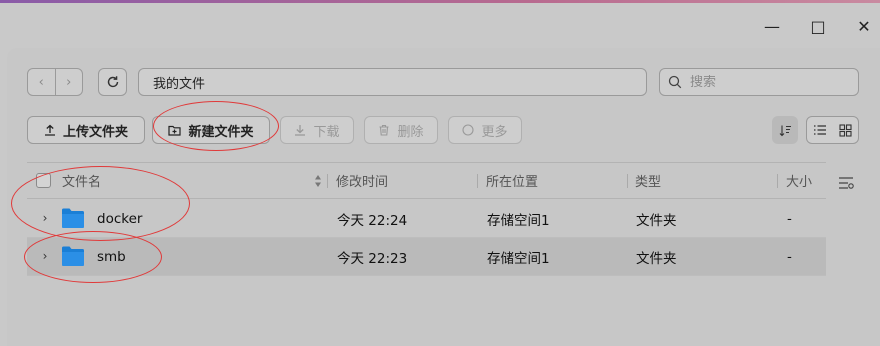 This screenshot has width=880, height=346. What do you see at coordinates (49, 130) in the screenshot?
I see `upload-icon` at bounding box center [49, 130].